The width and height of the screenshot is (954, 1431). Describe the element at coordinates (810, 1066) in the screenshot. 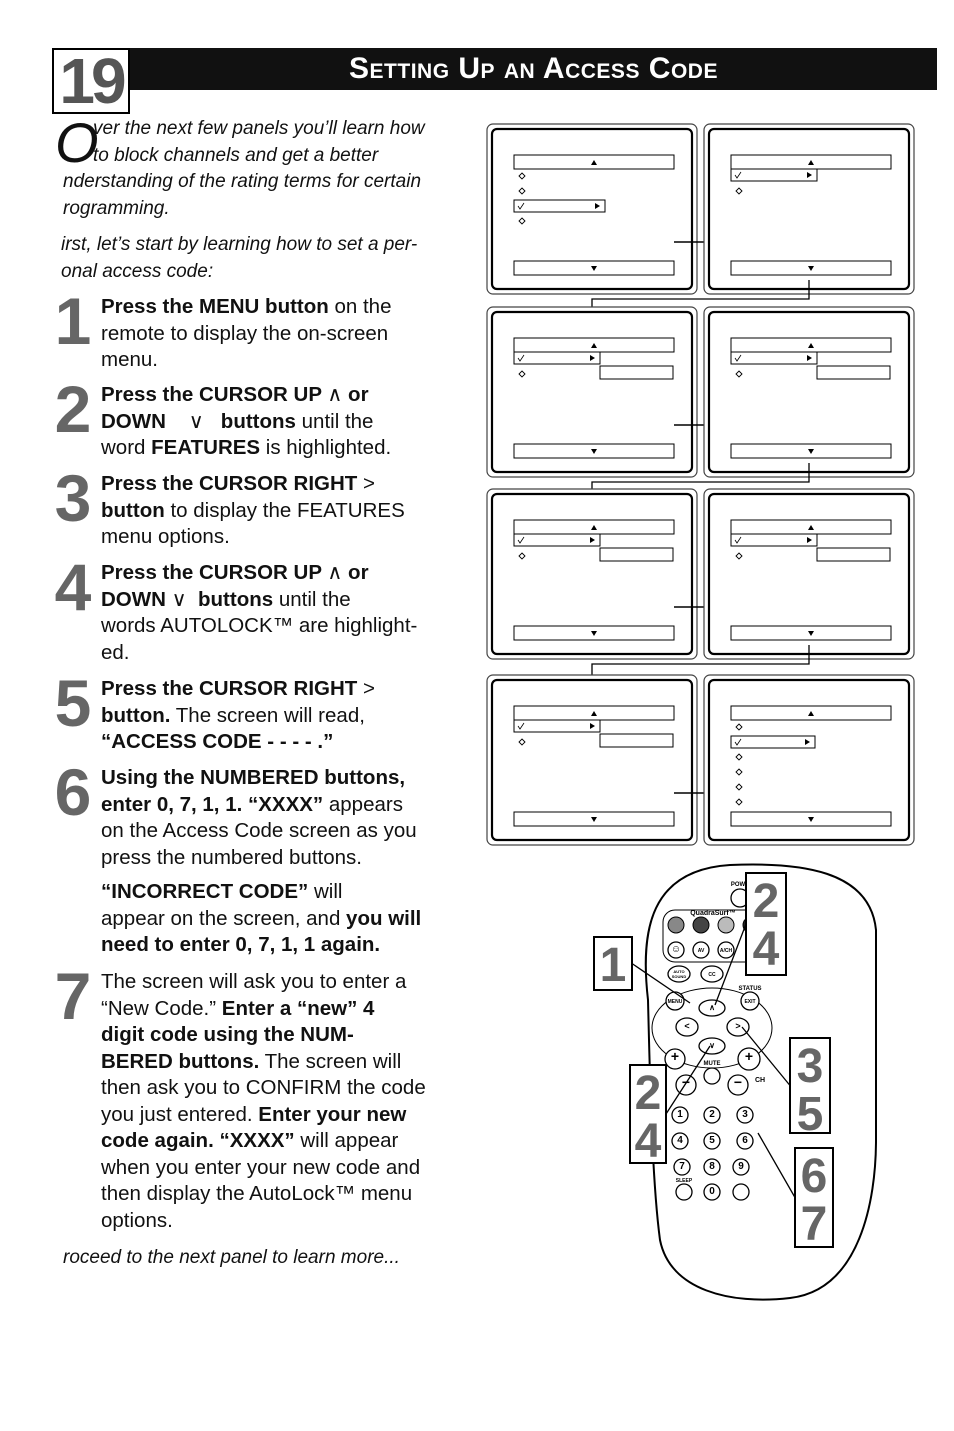

I see `callout-step-number: 3` at that location.